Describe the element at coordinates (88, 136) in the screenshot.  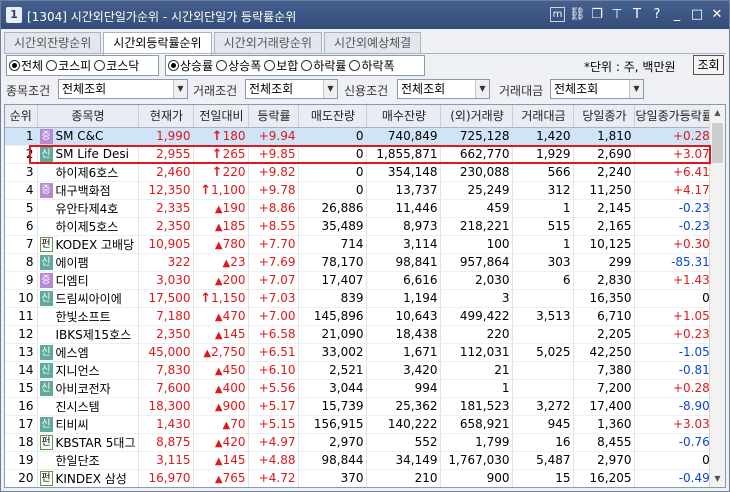
I see `name-cell: 증 SM C&C` at that location.